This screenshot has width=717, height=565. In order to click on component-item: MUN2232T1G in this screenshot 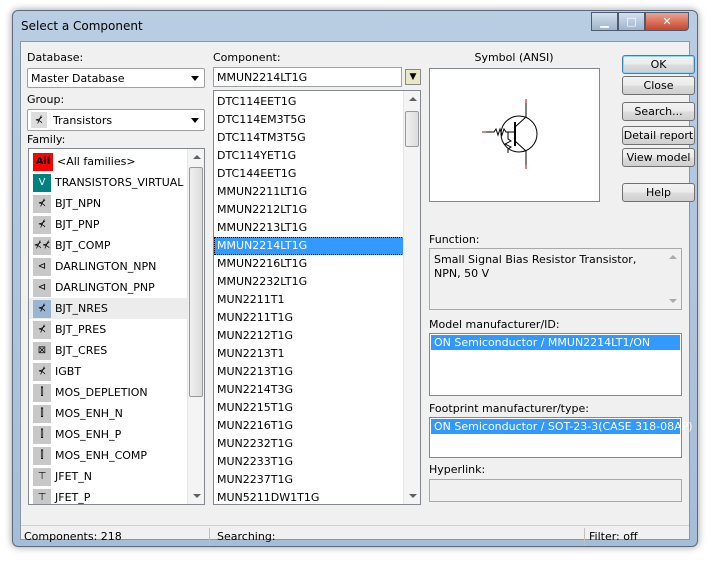, I will do `click(317, 444)`.